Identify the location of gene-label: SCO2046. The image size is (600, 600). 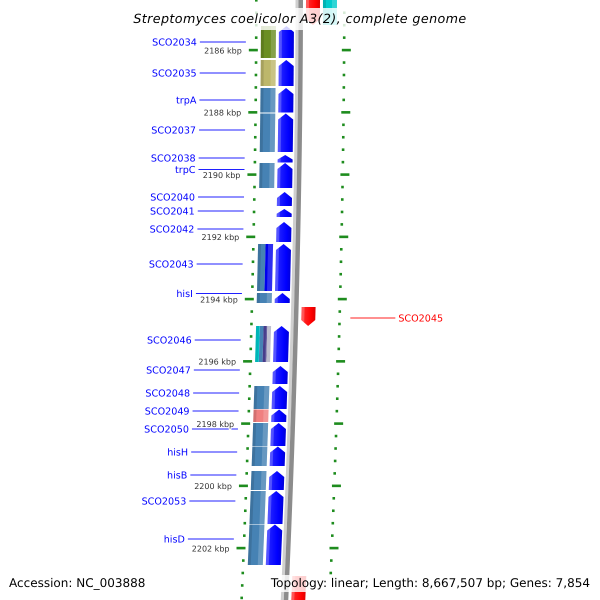
(169, 341).